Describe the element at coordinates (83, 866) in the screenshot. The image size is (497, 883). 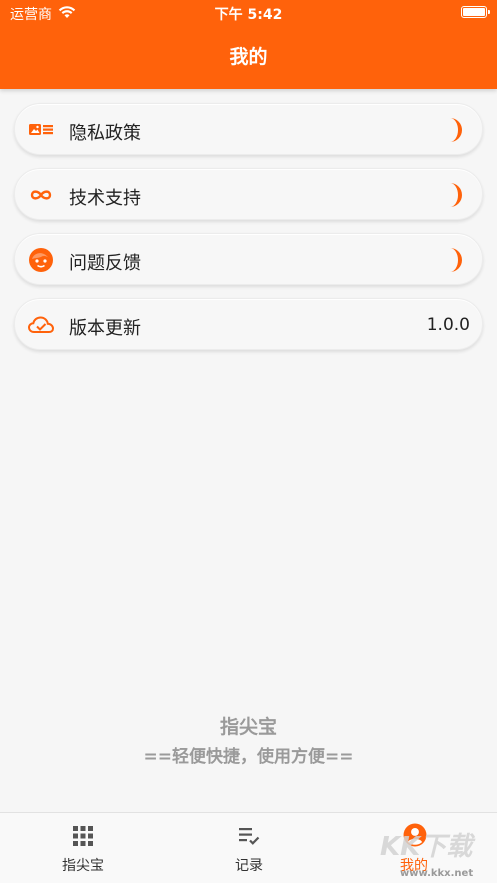
I see `tab-label: 指尖宝` at that location.